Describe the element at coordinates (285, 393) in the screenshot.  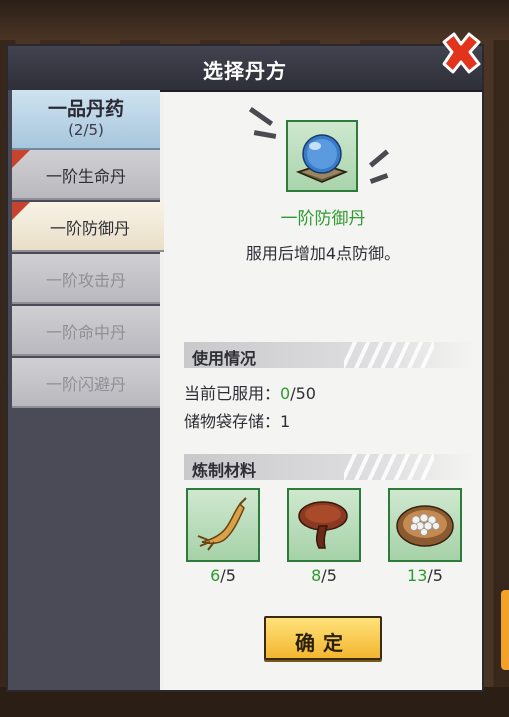
I see `consumed-value: 0` at that location.